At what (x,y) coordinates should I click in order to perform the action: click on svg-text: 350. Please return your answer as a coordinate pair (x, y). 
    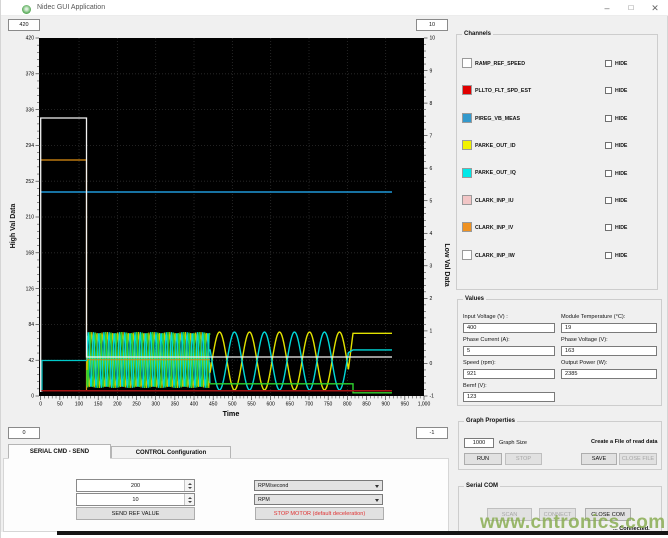
    Looking at the image, I should click on (175, 405).